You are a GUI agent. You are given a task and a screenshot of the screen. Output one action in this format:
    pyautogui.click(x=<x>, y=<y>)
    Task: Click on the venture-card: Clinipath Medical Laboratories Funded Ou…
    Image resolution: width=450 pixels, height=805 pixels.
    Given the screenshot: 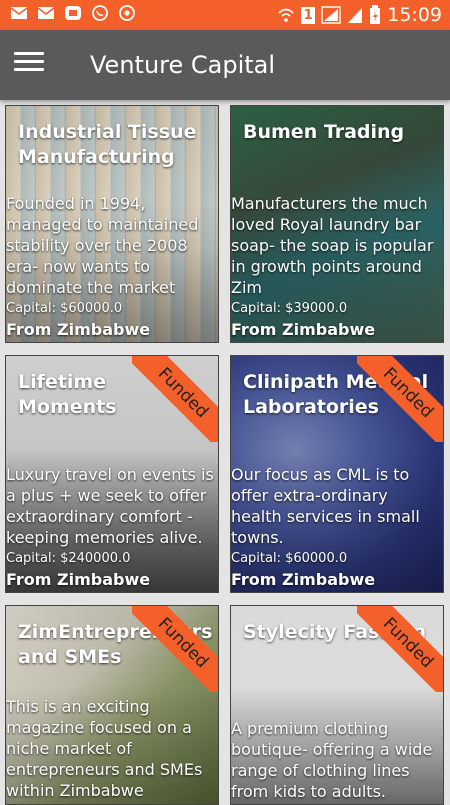 What is the action you would take?
    pyautogui.click(x=337, y=474)
    